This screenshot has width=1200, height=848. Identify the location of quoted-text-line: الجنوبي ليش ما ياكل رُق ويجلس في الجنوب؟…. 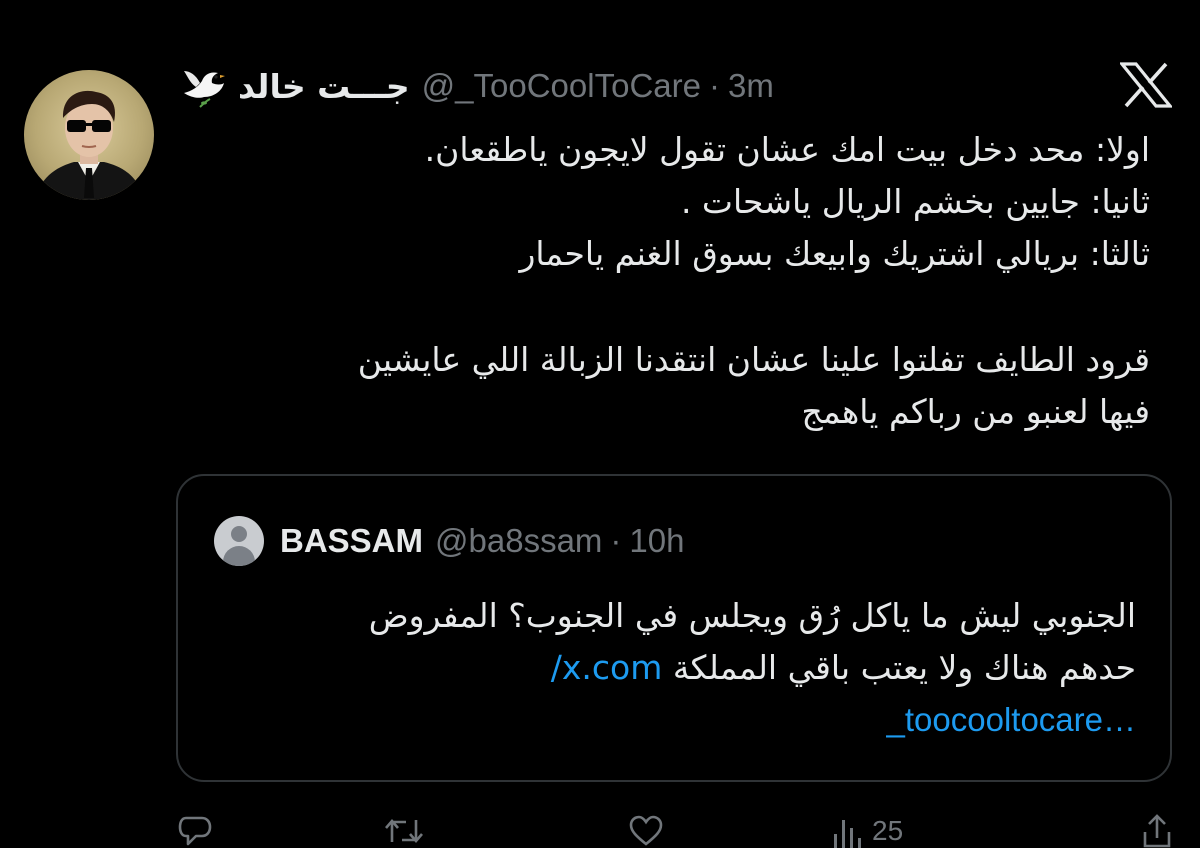
(752, 615).